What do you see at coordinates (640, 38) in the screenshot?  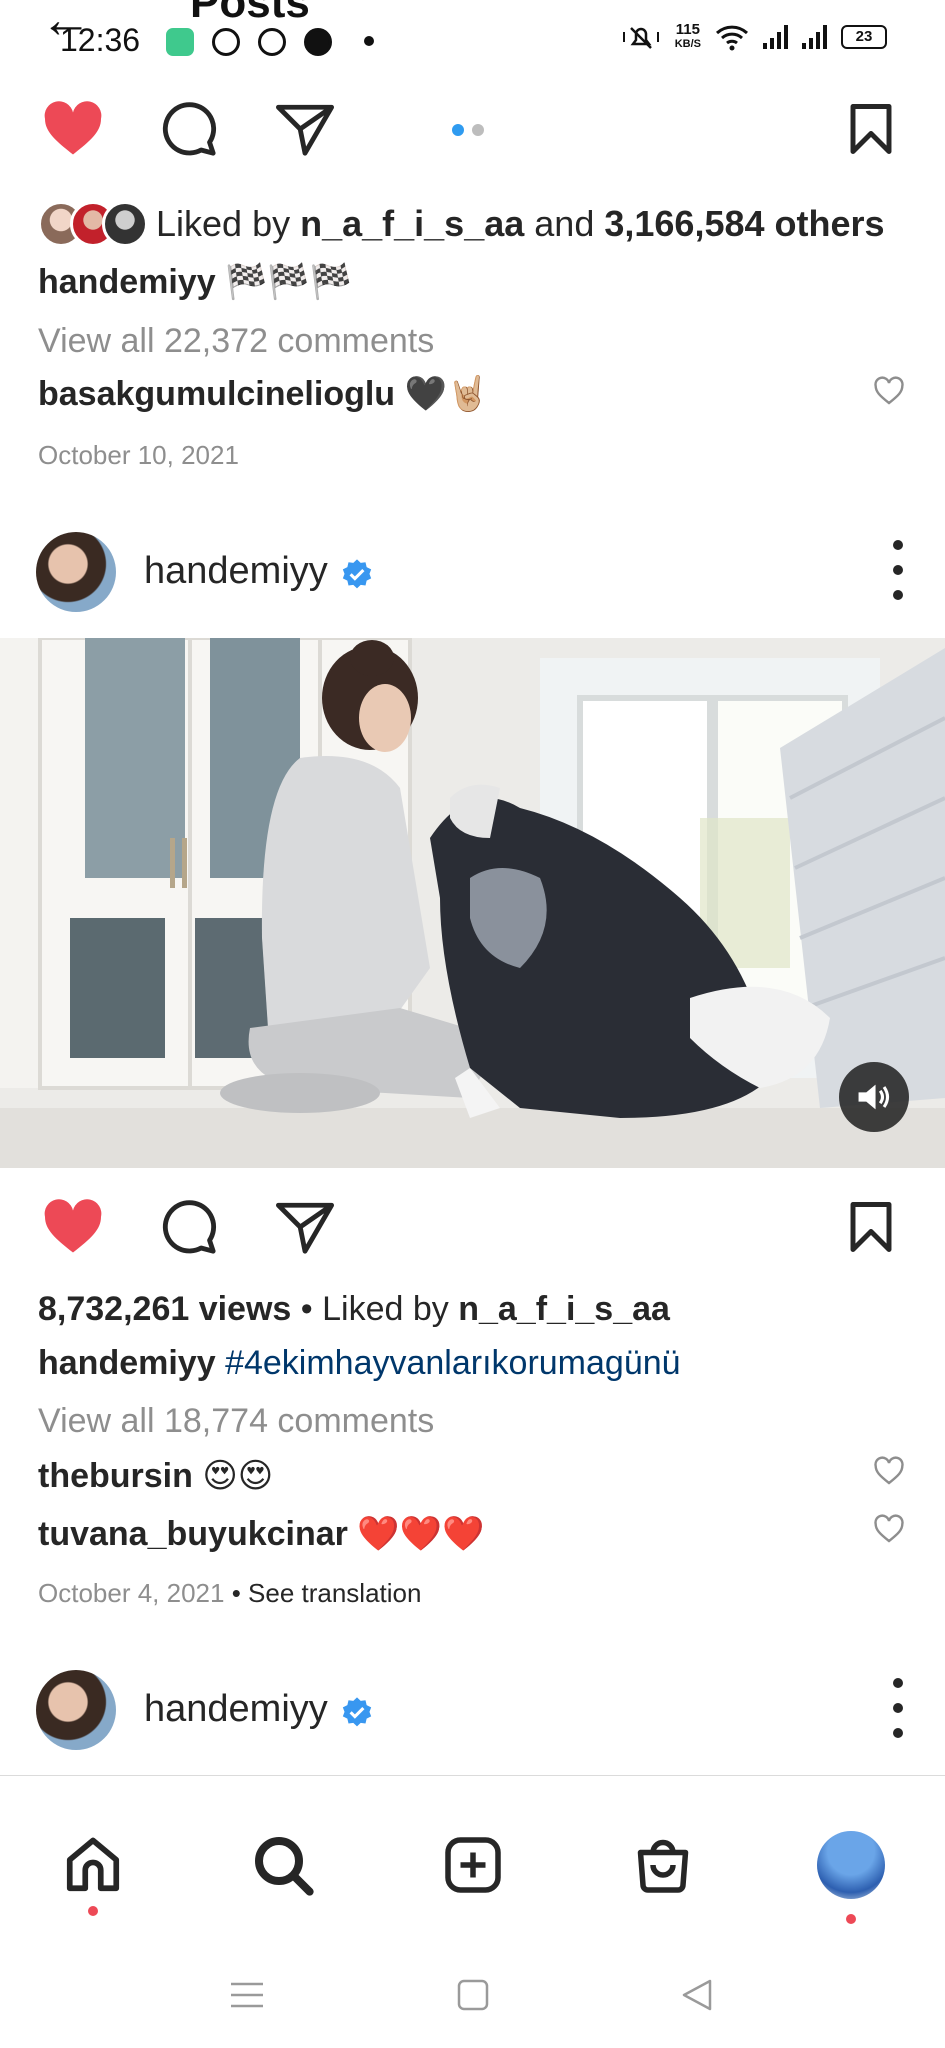 I see `mute-icon` at bounding box center [640, 38].